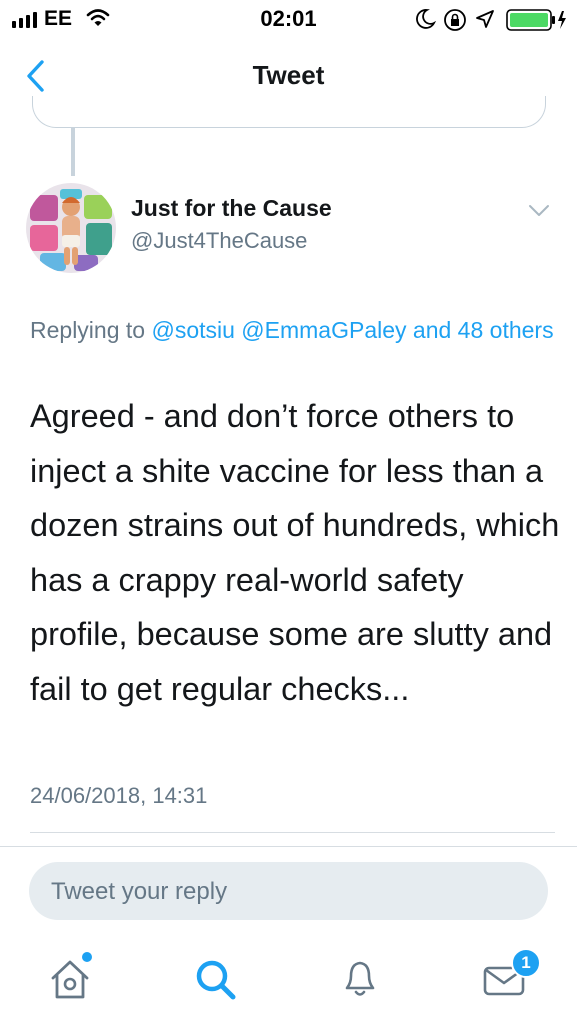  I want to click on tweet-timestamp: 24/06/2018, 14:31, so click(119, 795).